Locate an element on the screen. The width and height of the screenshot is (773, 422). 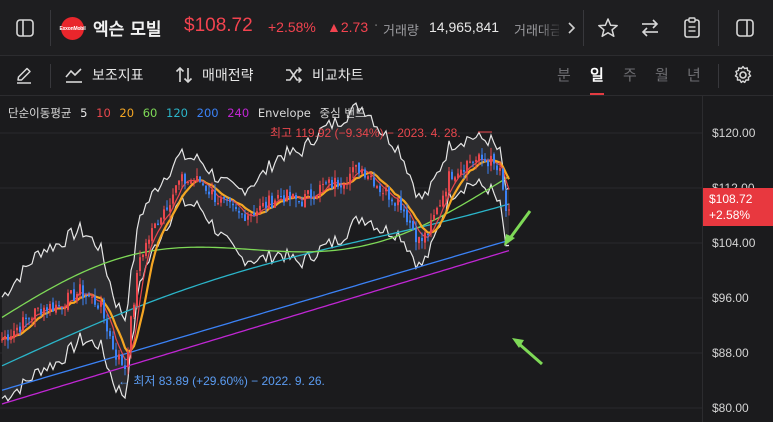
ma-period-120: 120 is located at coordinates (177, 113).